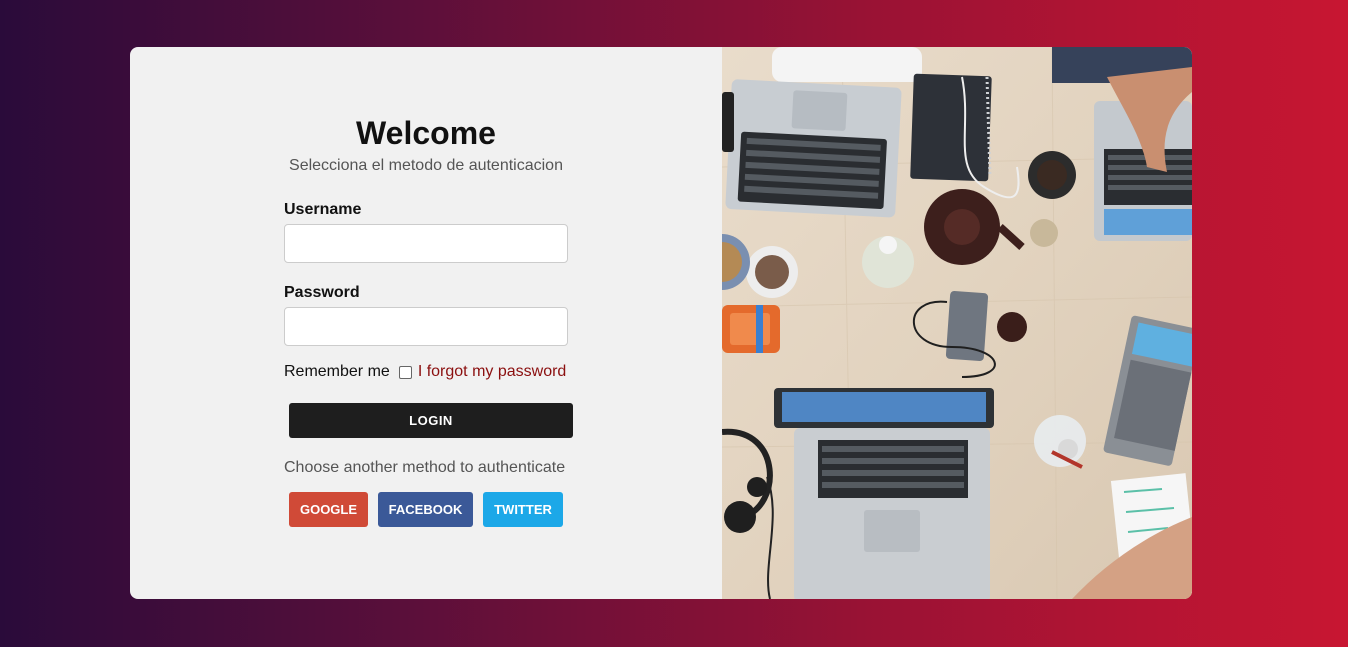 The height and width of the screenshot is (647, 1348). I want to click on remember-me-label: Remember me, so click(337, 371).